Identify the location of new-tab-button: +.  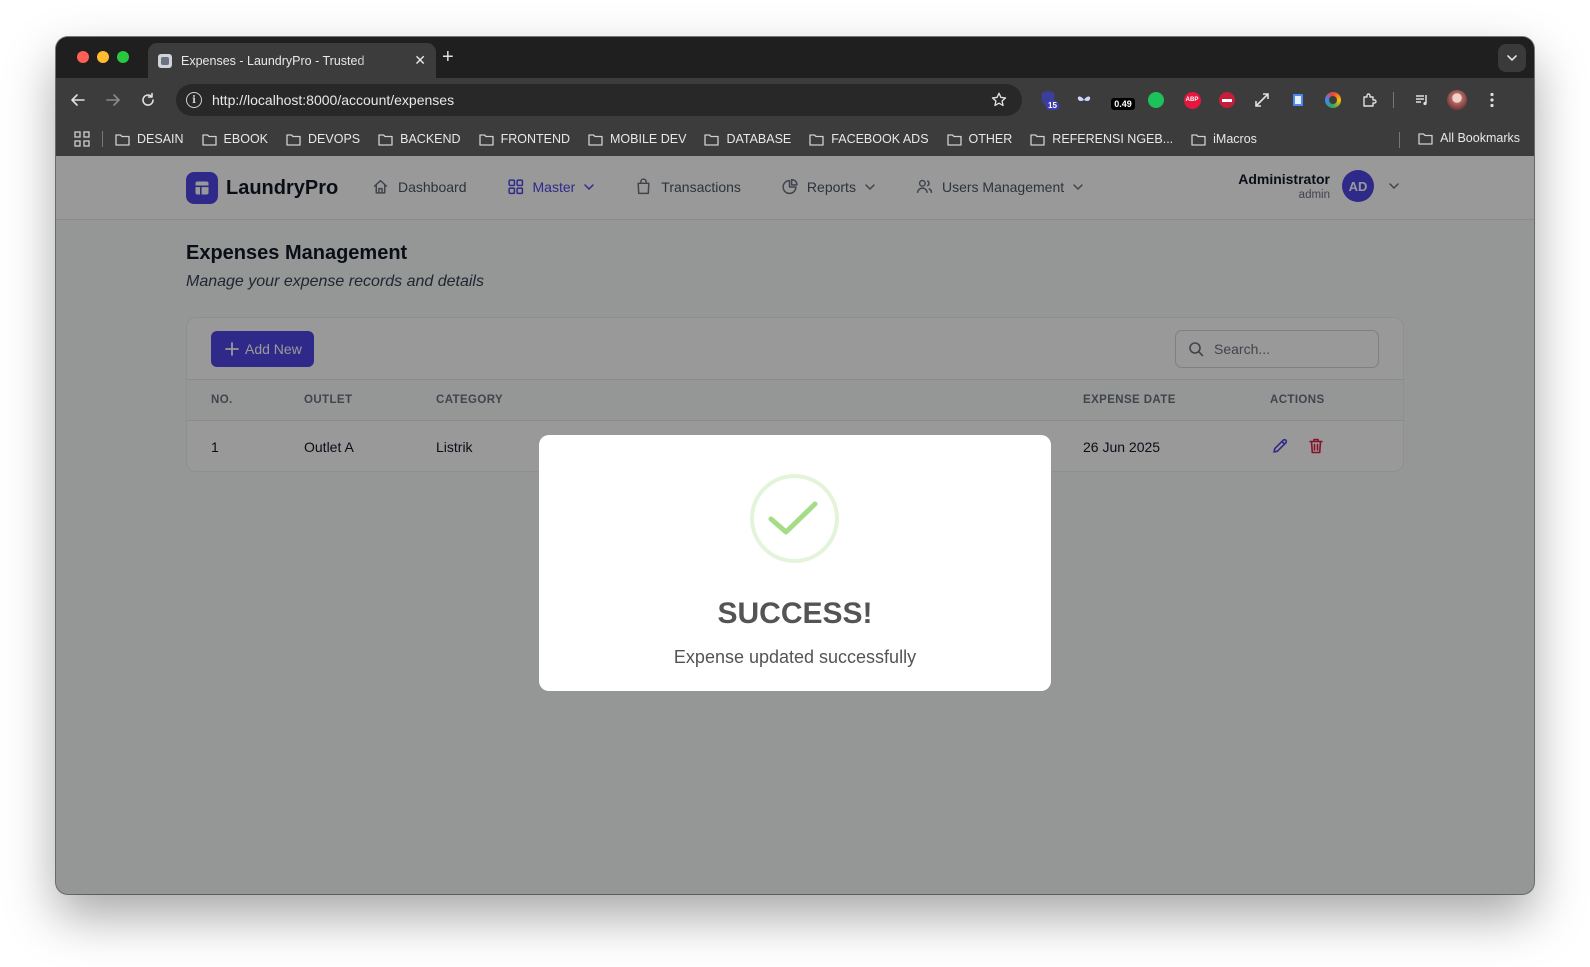
(448, 57).